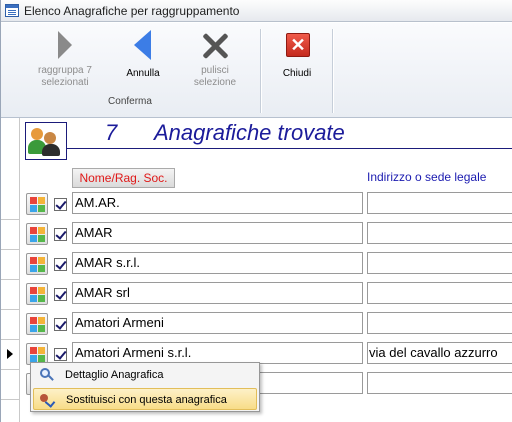 This screenshot has height=422, width=512. What do you see at coordinates (217, 293) in the screenshot?
I see `name-field: AMAR srl` at bounding box center [217, 293].